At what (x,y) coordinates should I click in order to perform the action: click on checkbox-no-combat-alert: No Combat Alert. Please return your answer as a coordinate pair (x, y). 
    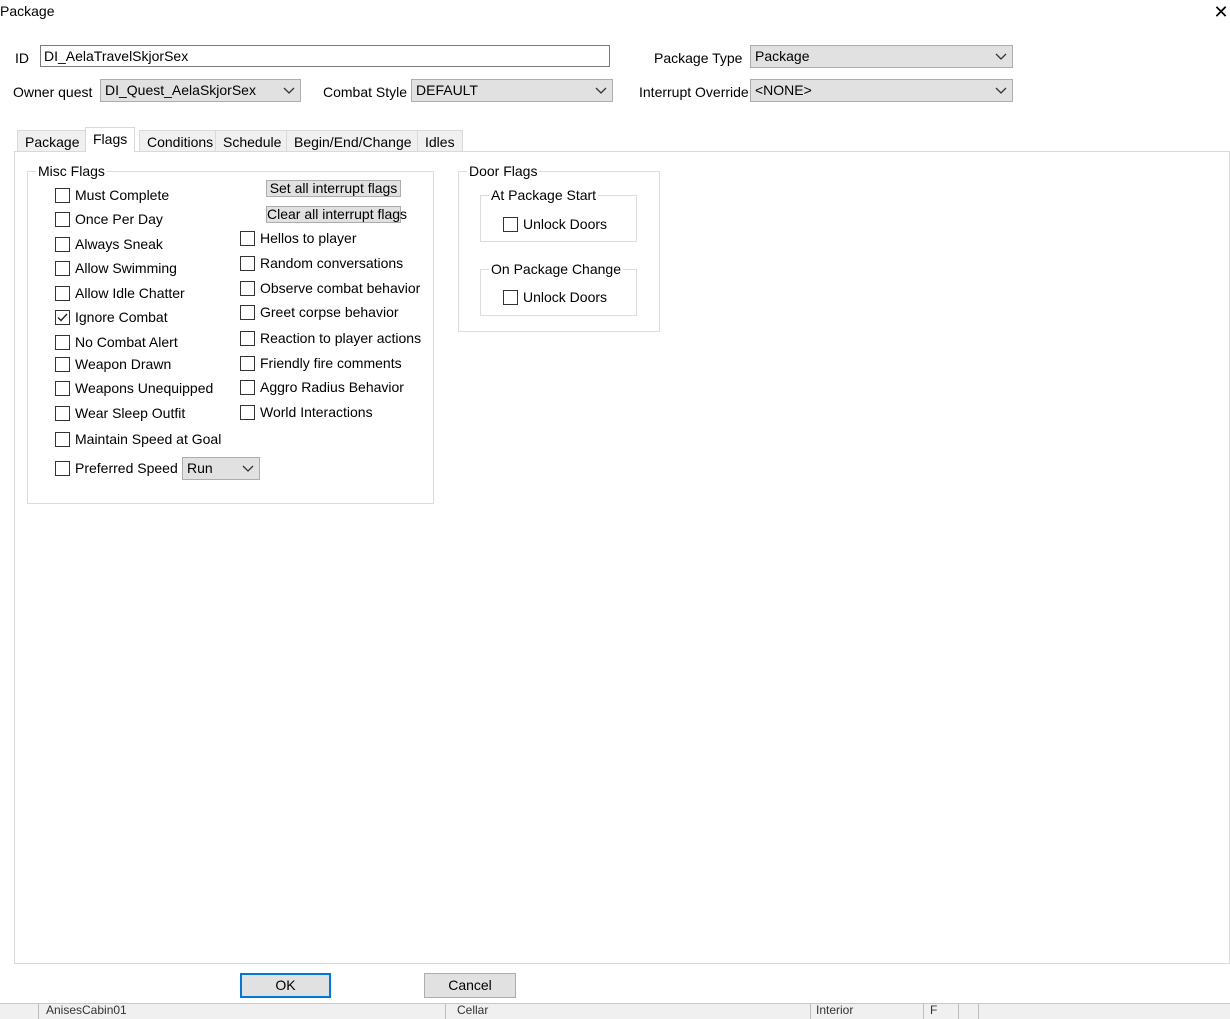
    Looking at the image, I should click on (116, 342).